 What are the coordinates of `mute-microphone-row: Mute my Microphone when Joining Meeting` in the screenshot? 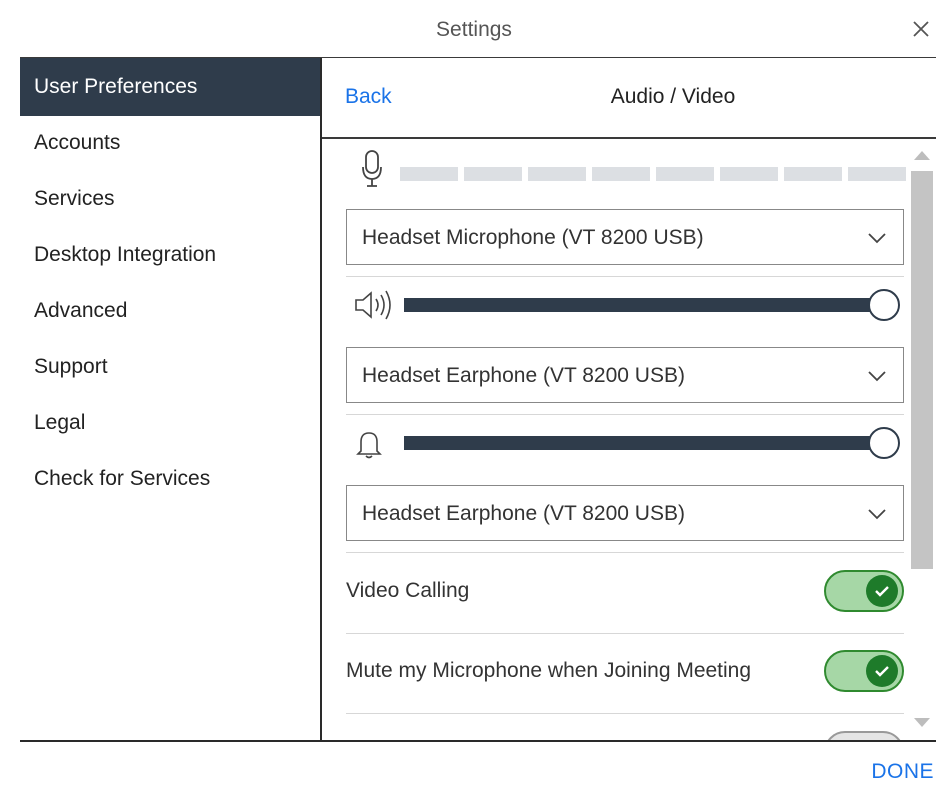 It's located at (625, 671).